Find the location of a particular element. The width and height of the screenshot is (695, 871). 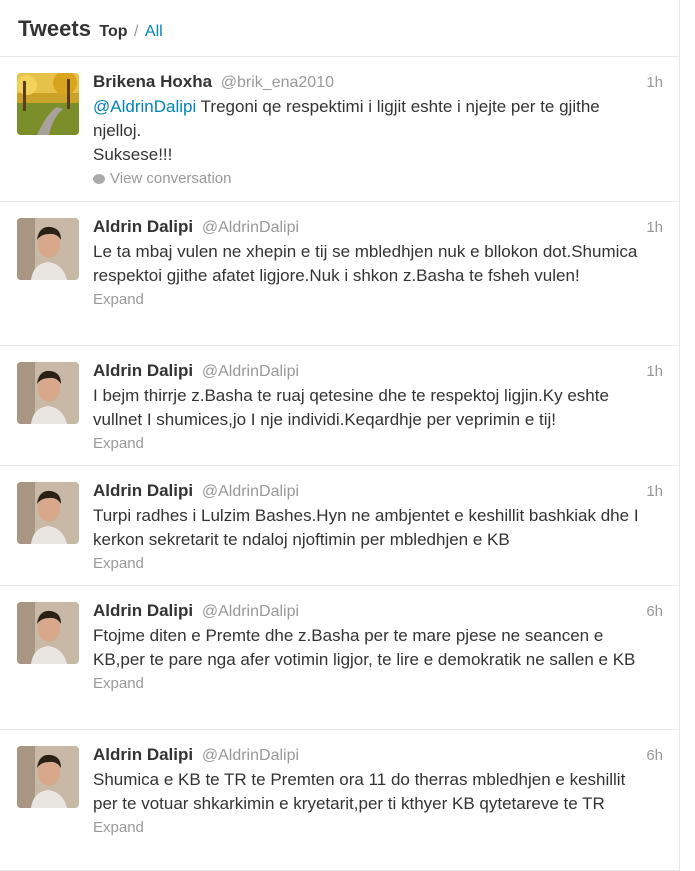

view-conversation-link: View conversation is located at coordinates (377, 179).